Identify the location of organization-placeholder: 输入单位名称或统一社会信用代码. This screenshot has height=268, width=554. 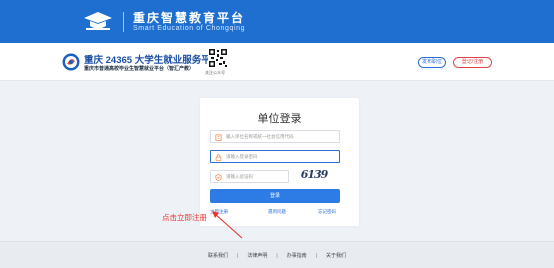
(260, 136).